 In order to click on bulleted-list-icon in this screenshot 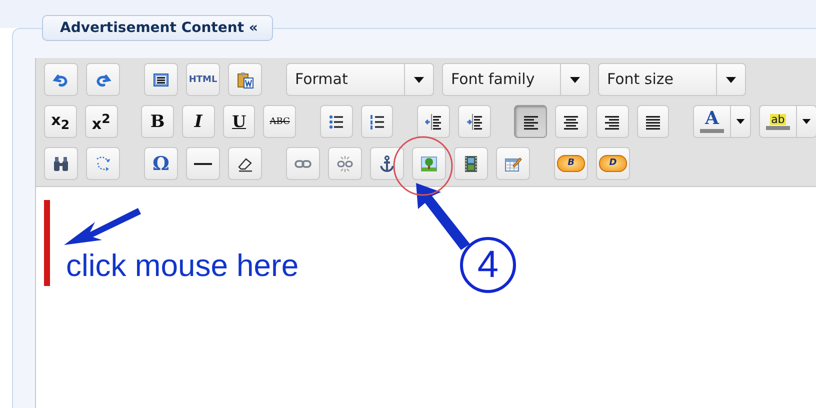, I will do `click(336, 121)`.